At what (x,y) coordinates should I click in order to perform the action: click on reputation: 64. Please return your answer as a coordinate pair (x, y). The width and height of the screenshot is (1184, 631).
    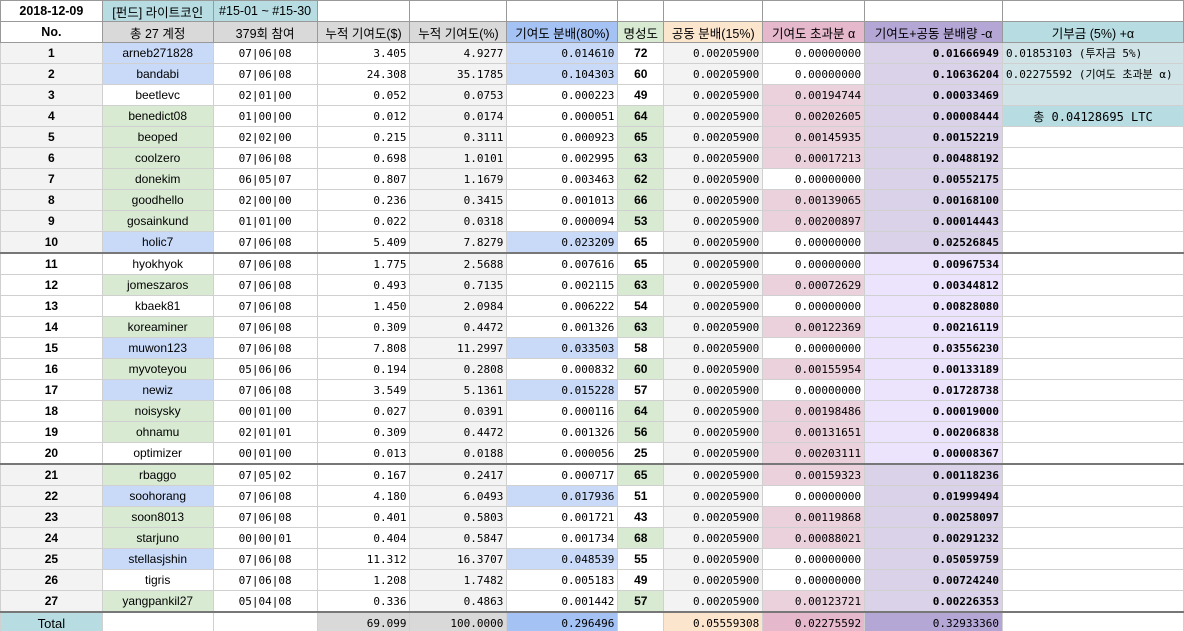
    Looking at the image, I should click on (641, 116).